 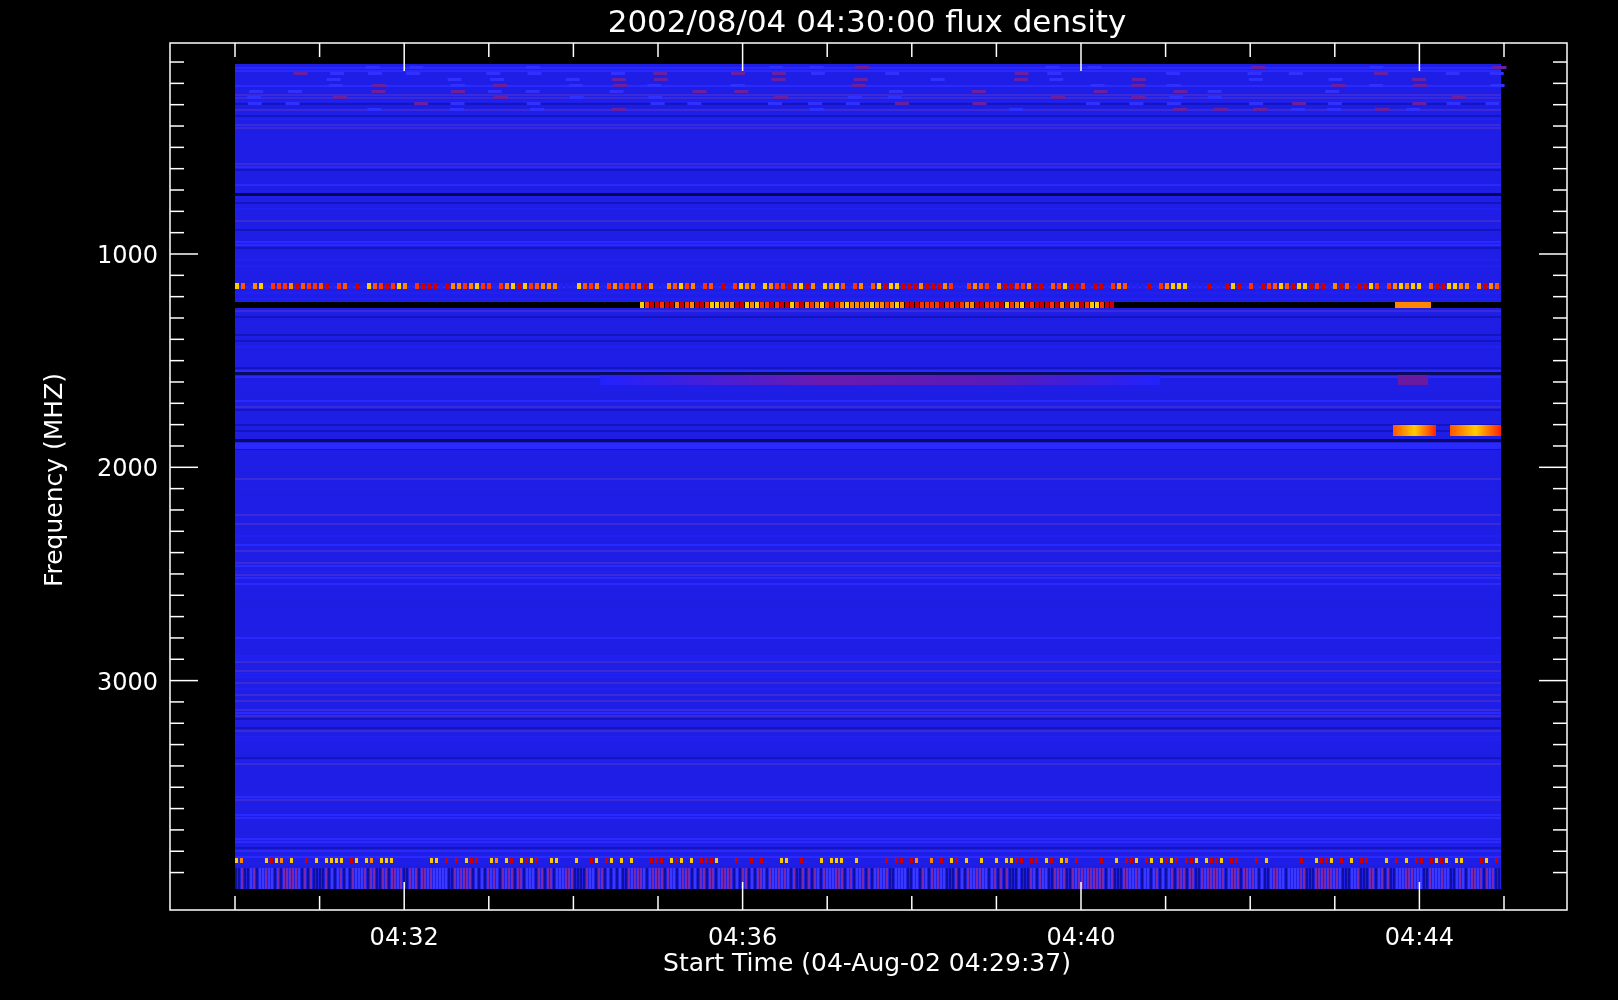 I want to click on x-tick-label: 04:36, so click(x=743, y=935).